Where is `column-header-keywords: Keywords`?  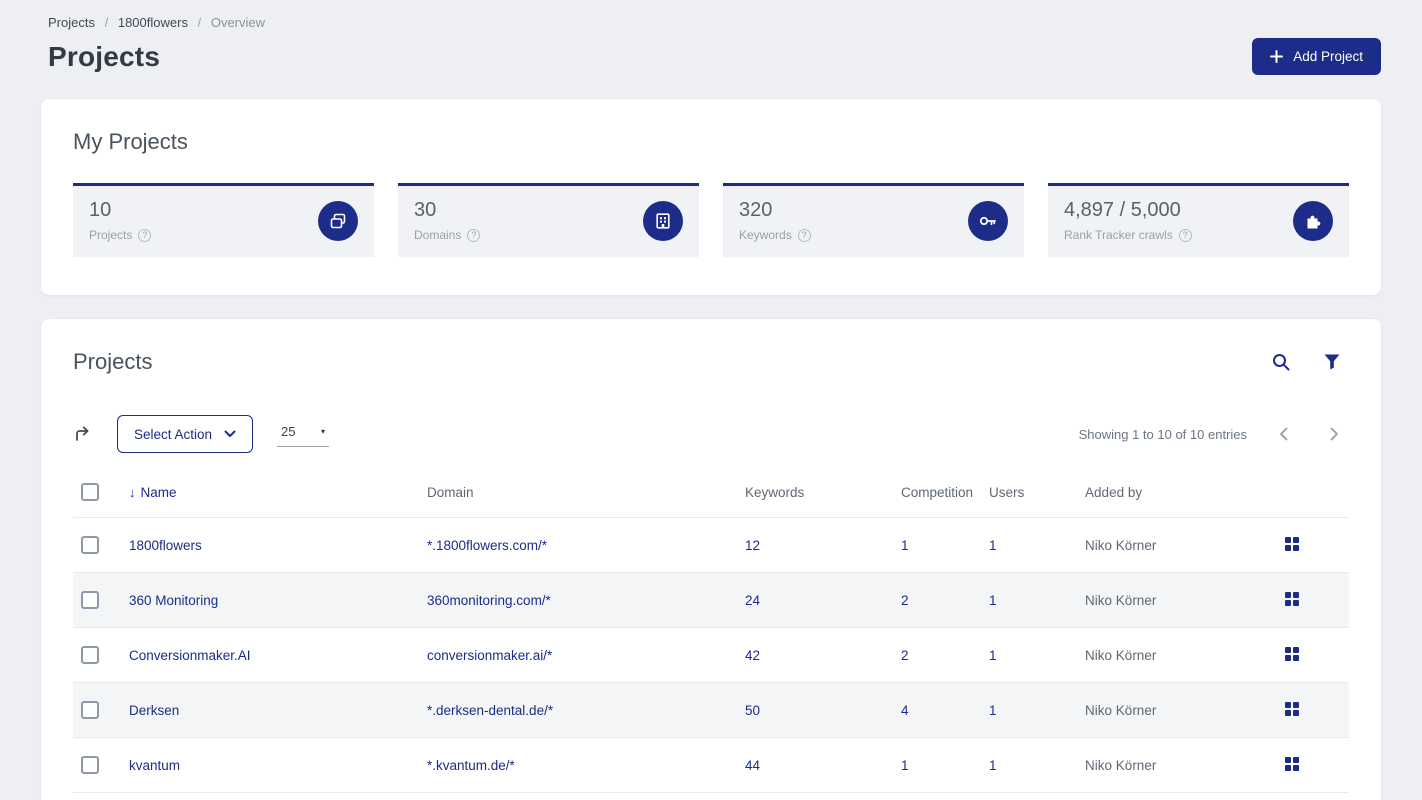
column-header-keywords: Keywords is located at coordinates (815, 496).